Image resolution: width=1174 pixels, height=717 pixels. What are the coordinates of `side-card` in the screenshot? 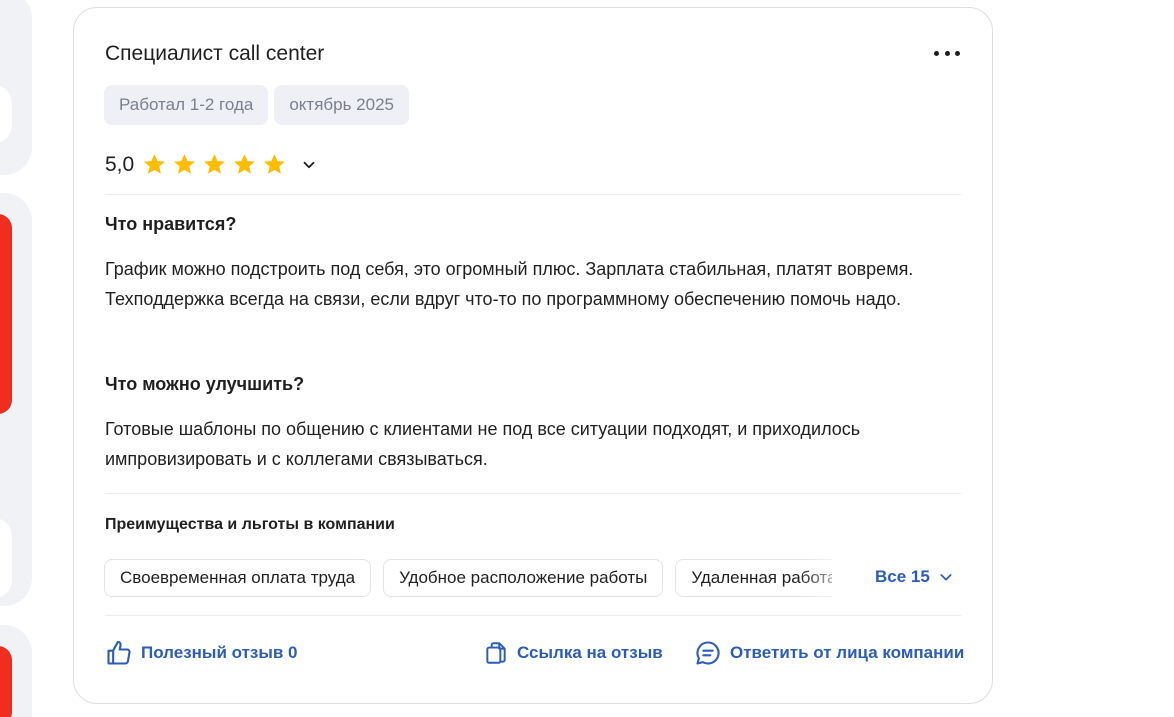 It's located at (16, 87).